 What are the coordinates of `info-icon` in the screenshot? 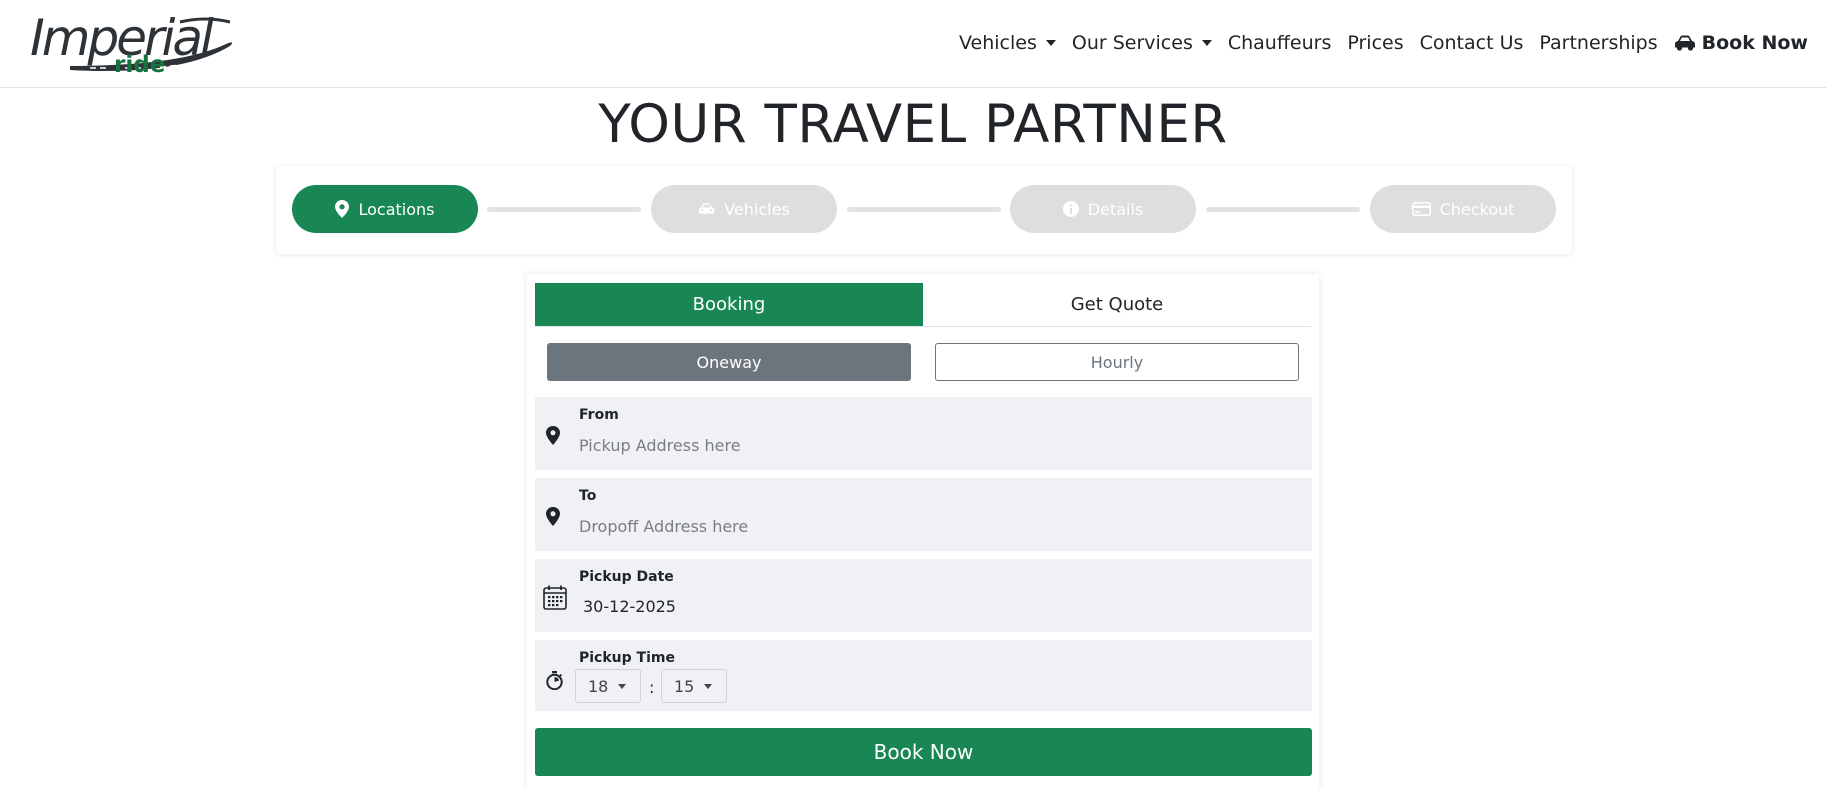 It's located at (1070, 209).